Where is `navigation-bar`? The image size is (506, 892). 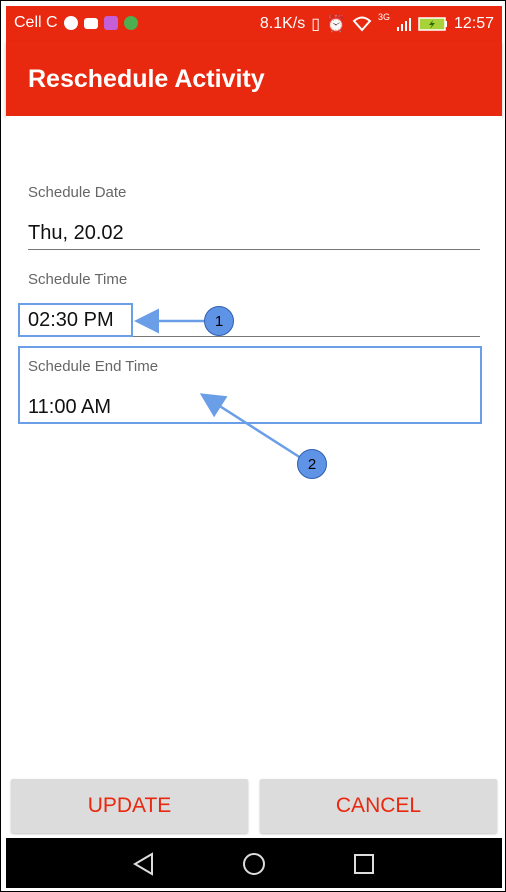 navigation-bar is located at coordinates (254, 863).